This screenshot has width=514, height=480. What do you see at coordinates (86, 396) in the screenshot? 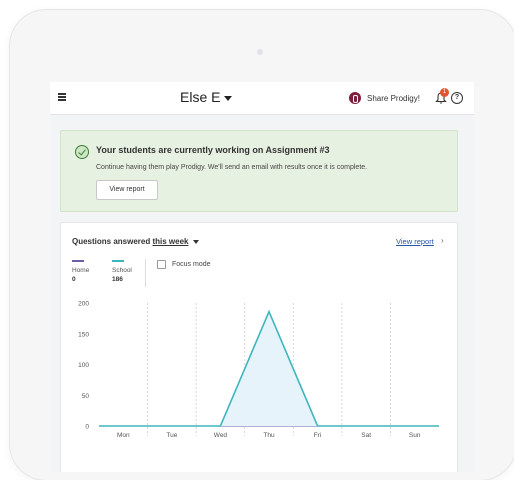
I see `y-tick-label: 50` at bounding box center [86, 396].